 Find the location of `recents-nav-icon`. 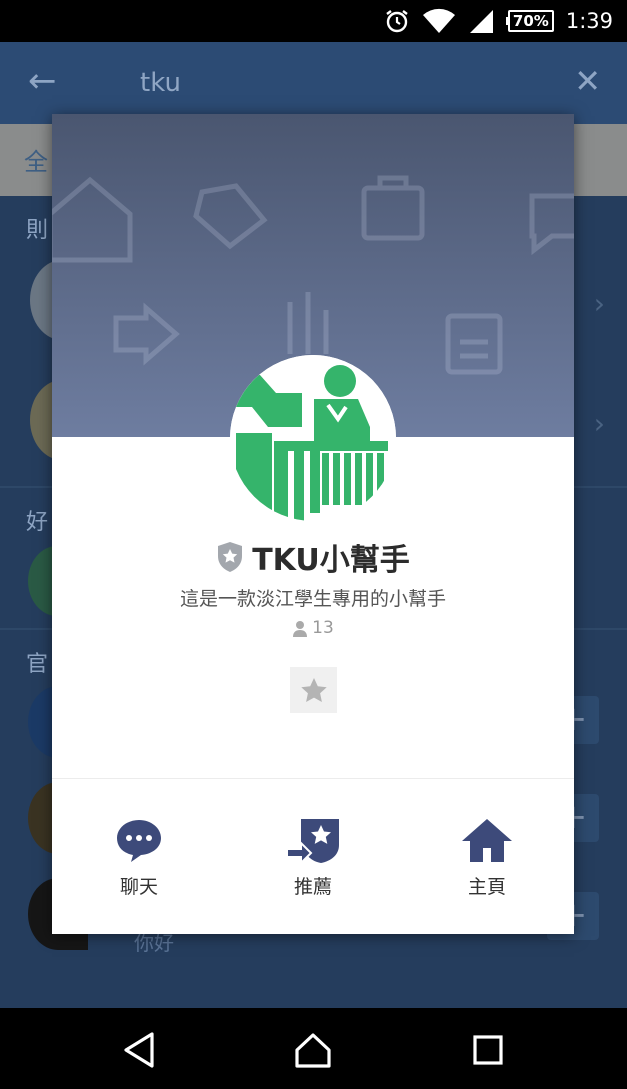

recents-nav-icon is located at coordinates (488, 1050).